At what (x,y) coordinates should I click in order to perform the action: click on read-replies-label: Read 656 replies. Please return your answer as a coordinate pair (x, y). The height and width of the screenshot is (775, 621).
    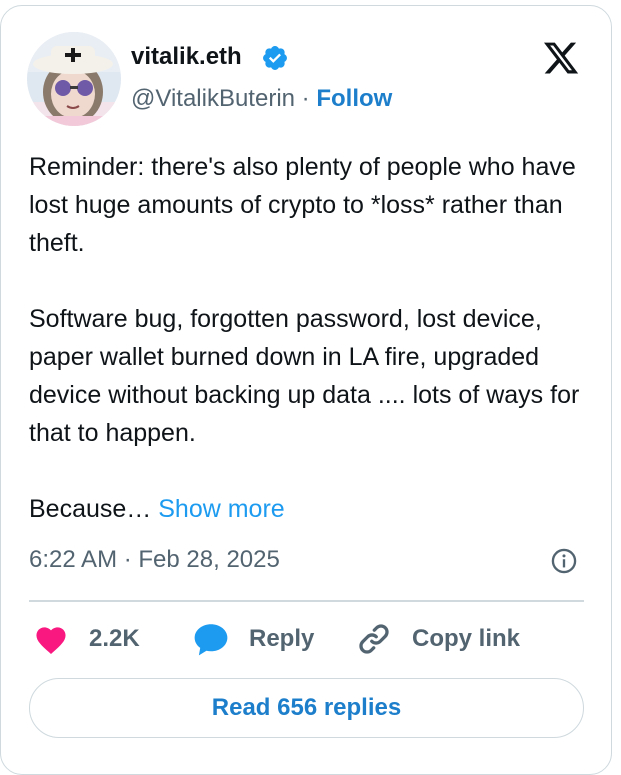
    Looking at the image, I should click on (306, 707).